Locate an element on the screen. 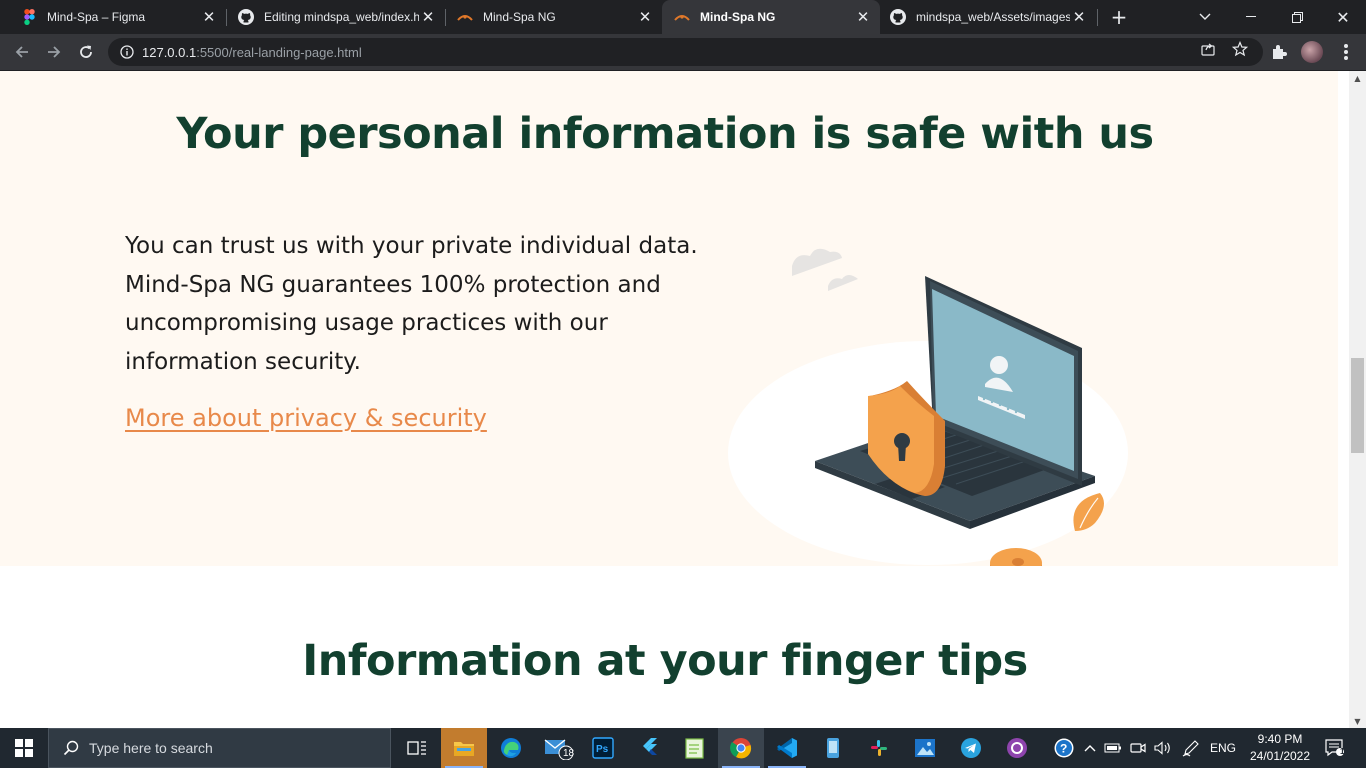  svg-text: Ps is located at coordinates (602, 749).